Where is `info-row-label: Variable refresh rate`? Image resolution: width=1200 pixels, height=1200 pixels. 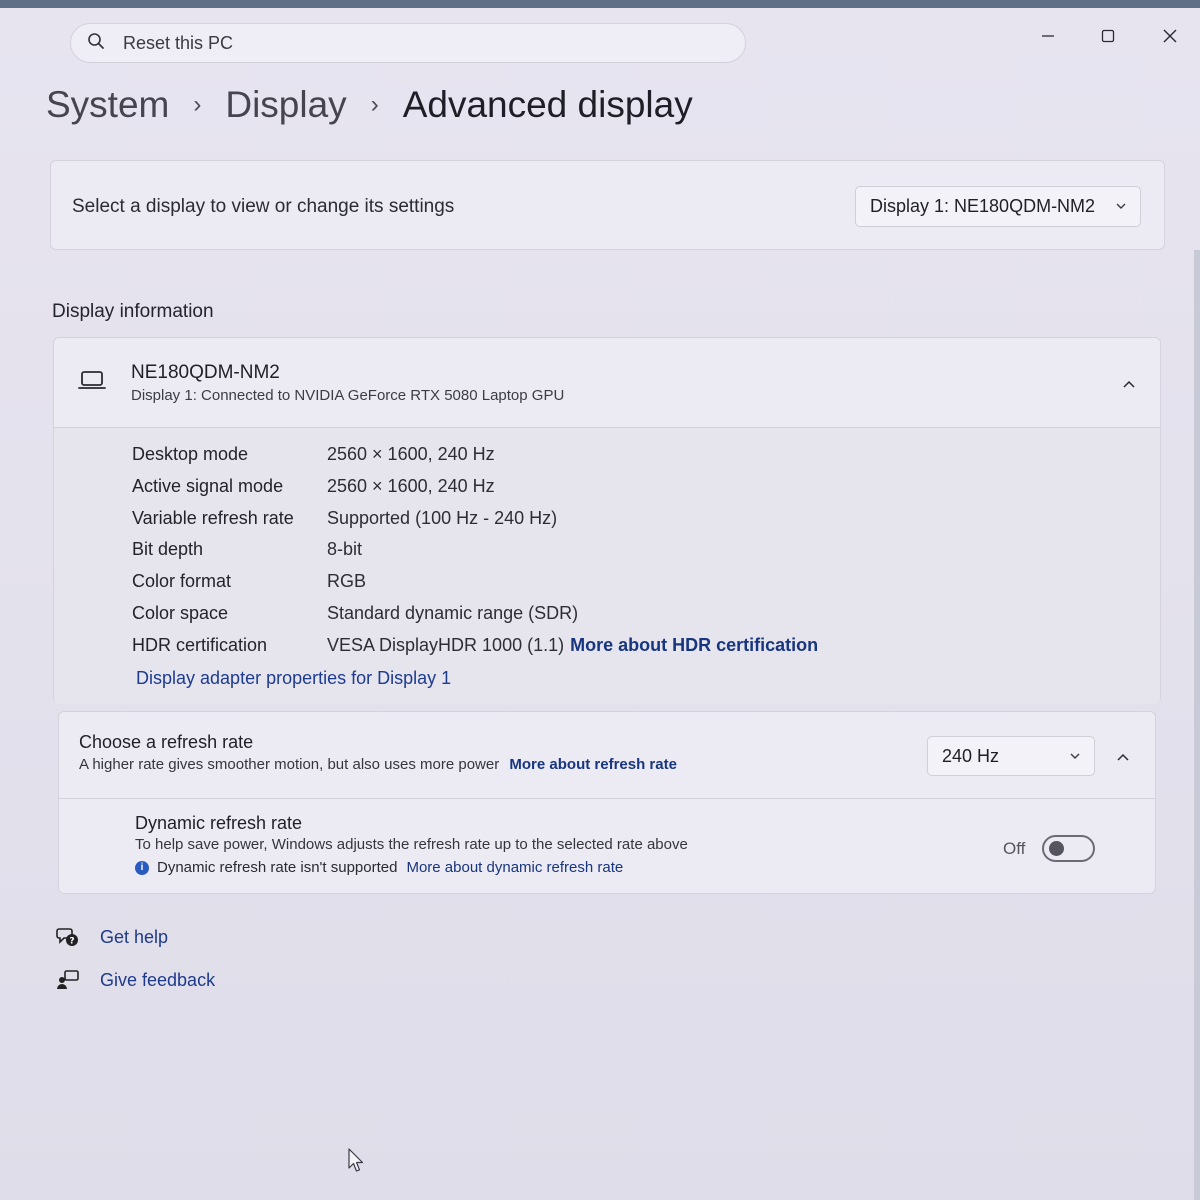
info-row-label: Variable refresh rate is located at coordinates (213, 518).